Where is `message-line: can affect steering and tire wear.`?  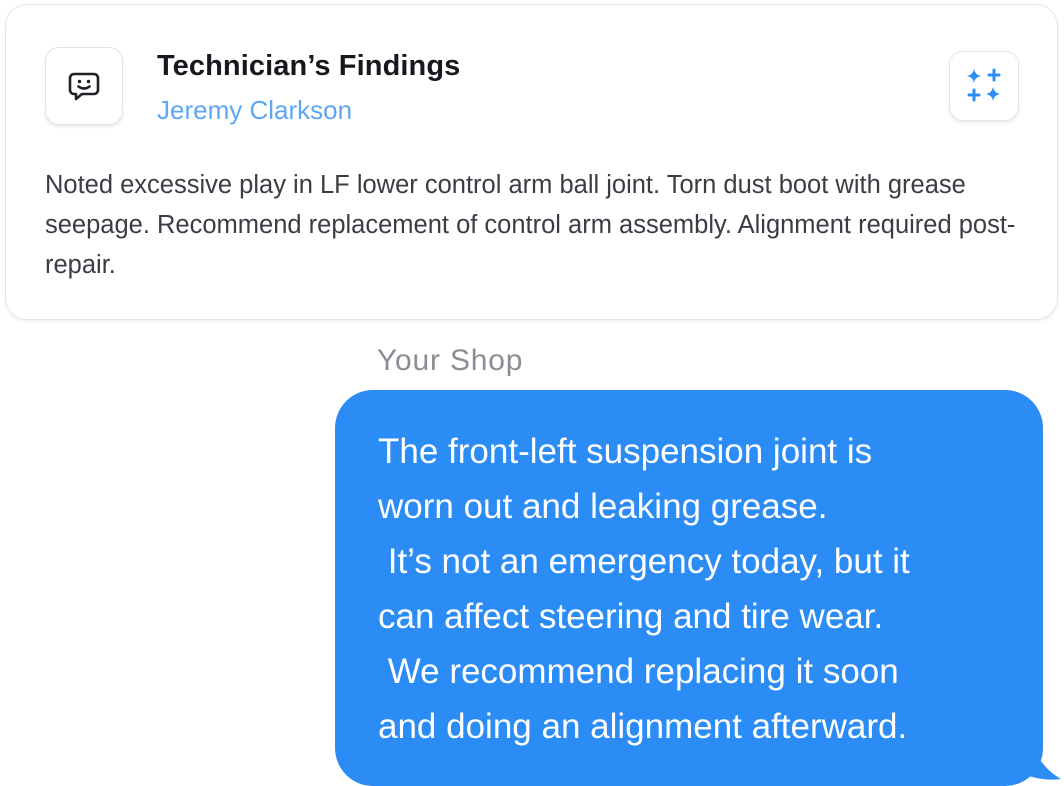 message-line: can affect steering and tire wear. is located at coordinates (631, 616).